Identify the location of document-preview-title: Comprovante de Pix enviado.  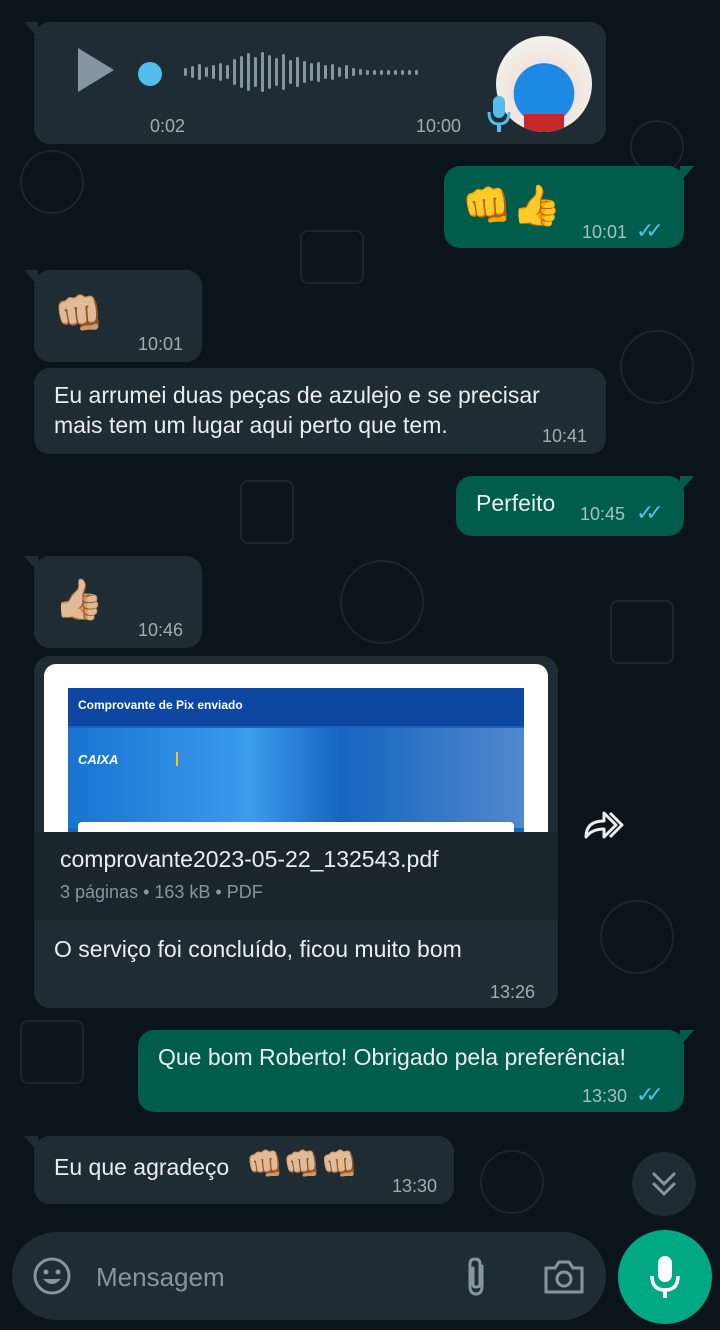
(160, 705).